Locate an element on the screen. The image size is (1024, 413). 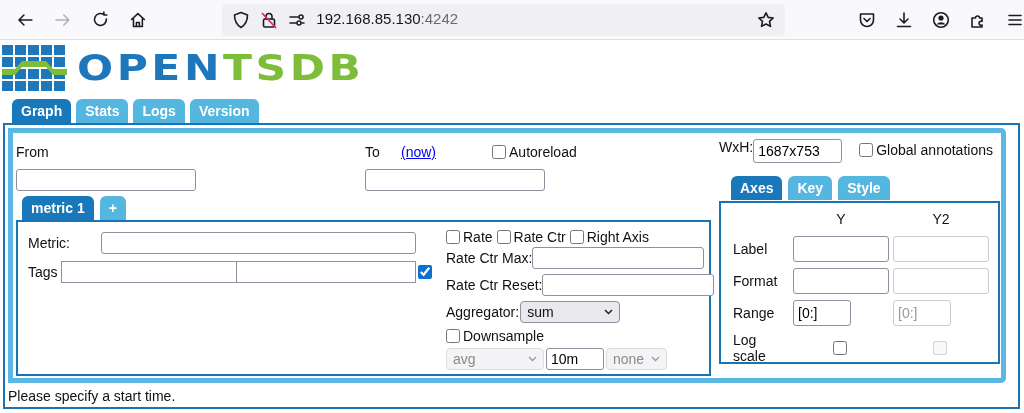
rate-ctr-max-field is located at coordinates (618, 258).